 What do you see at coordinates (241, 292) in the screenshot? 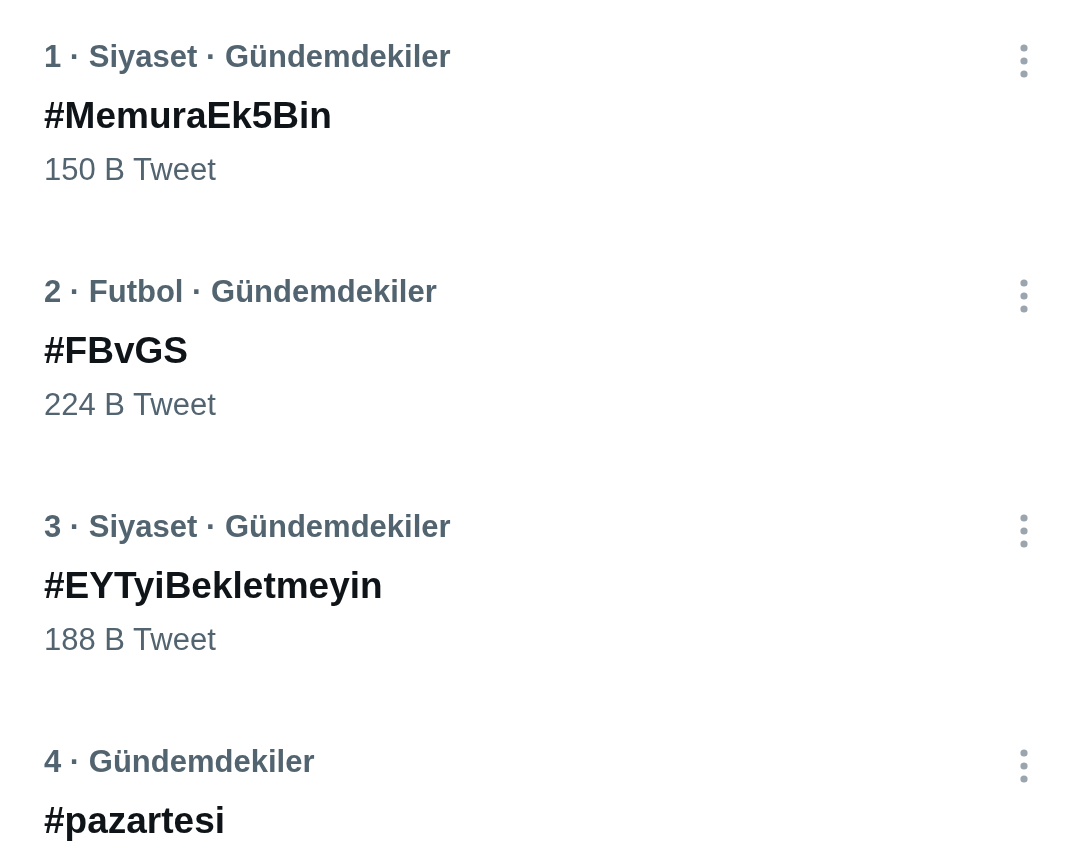
I see `trend-context: 2 · Futbol · Gündemdekiler` at bounding box center [241, 292].